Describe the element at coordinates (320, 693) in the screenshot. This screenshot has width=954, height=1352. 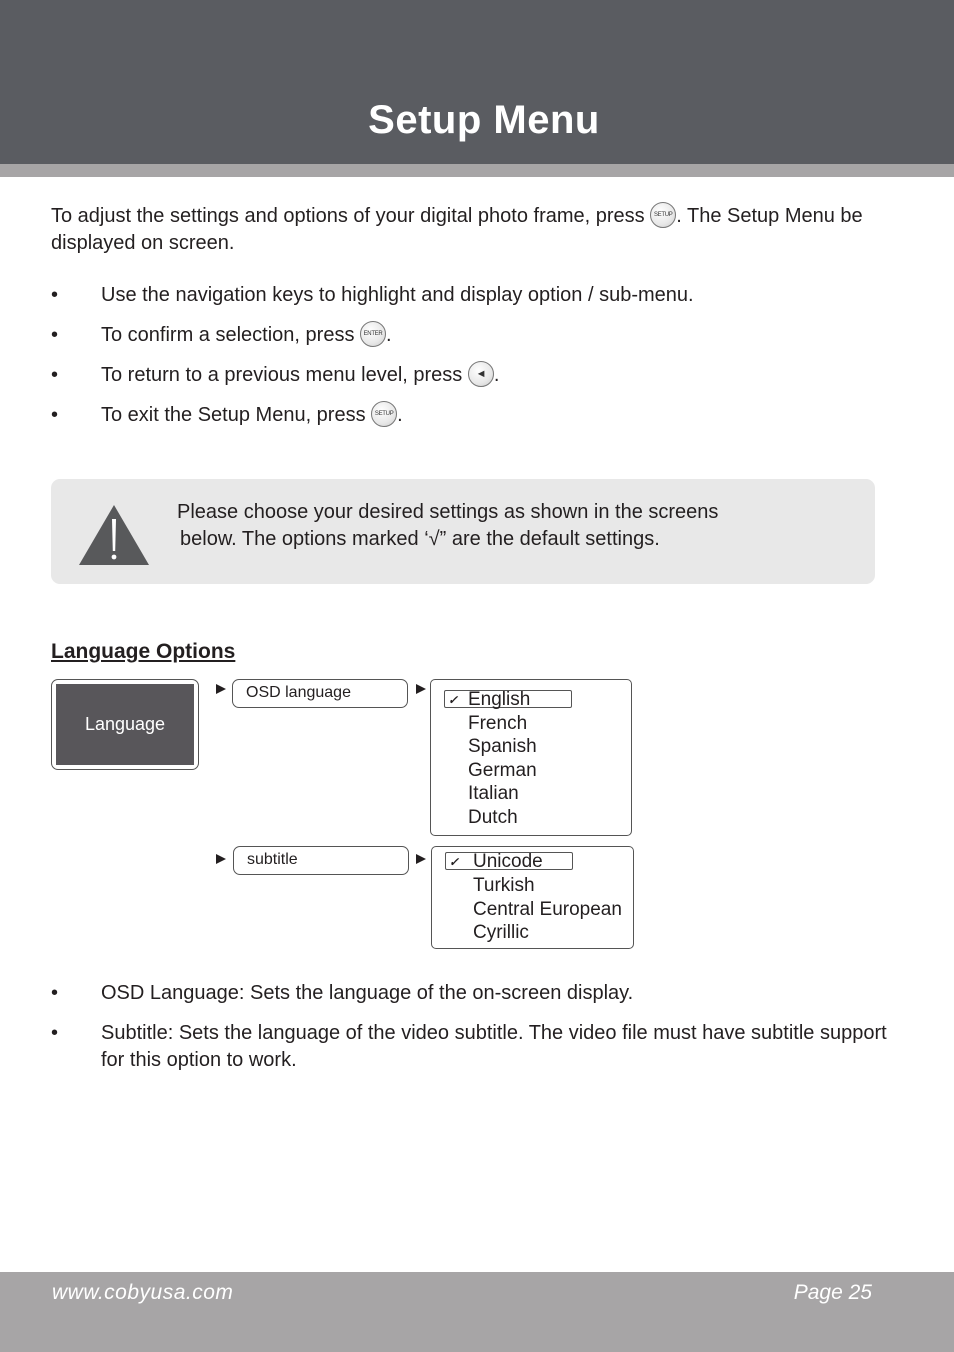
I see `submenu-osd-language: OSD language` at that location.